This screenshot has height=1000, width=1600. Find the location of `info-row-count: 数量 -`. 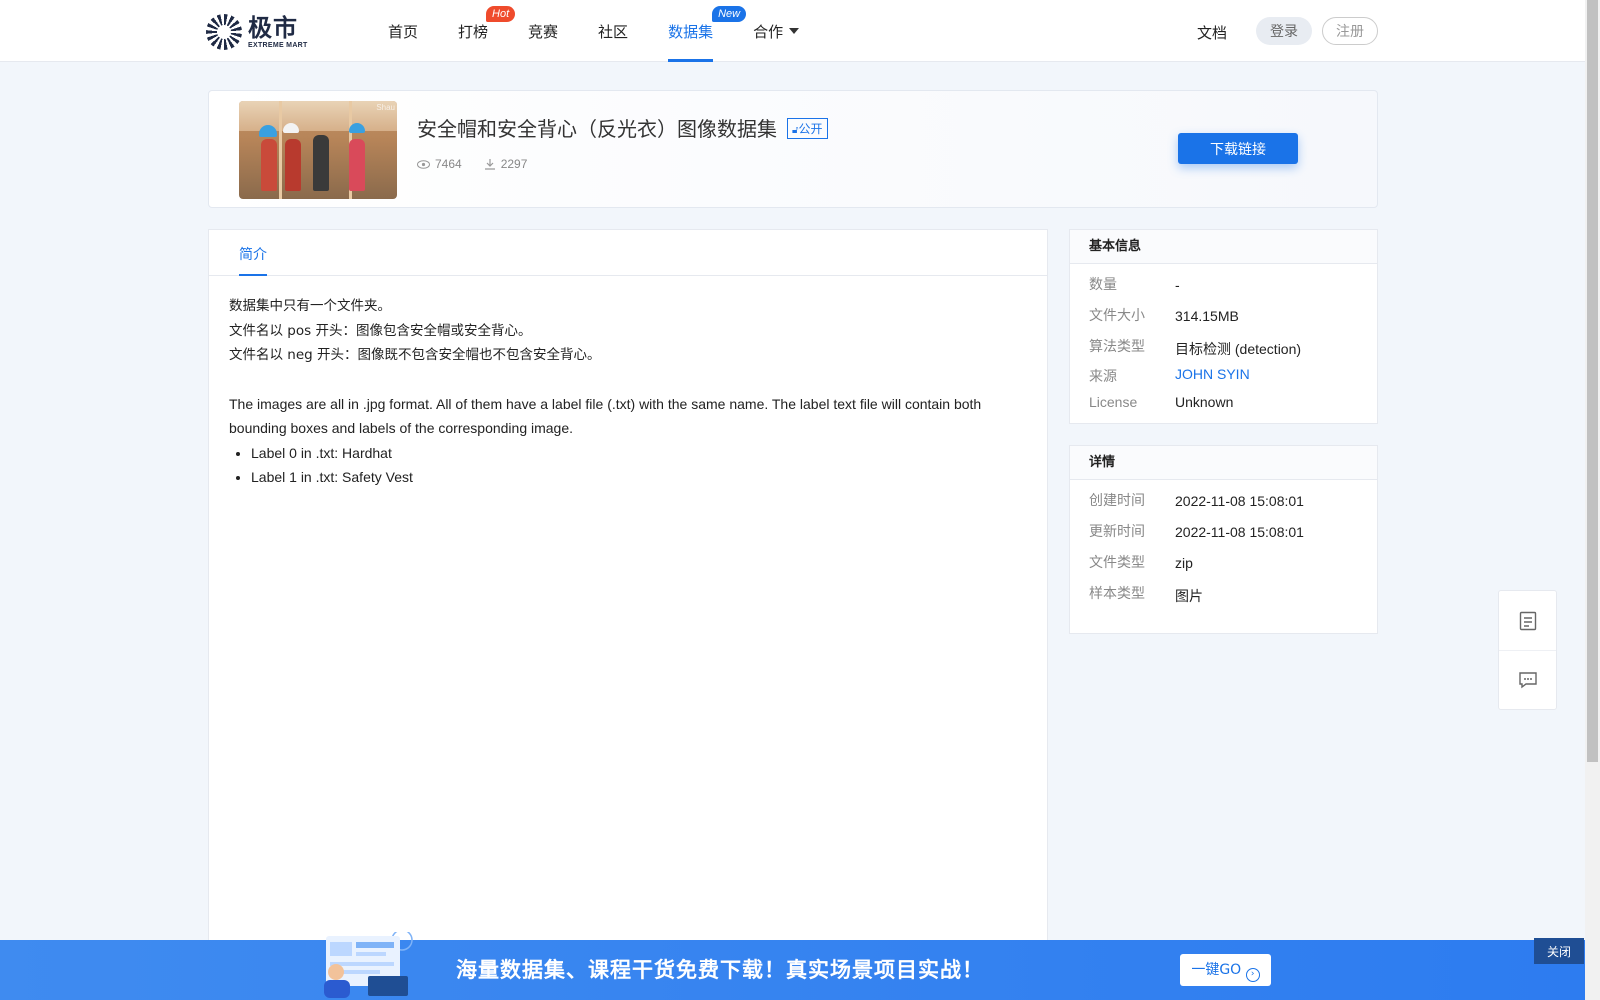

info-row-count: 数量 - is located at coordinates (1223, 289).